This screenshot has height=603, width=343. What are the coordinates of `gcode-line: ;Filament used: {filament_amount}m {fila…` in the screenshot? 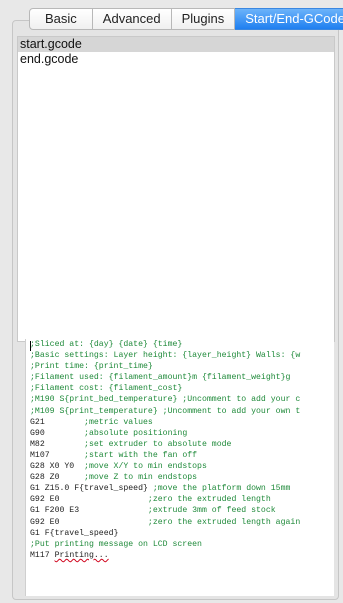 It's located at (160, 378).